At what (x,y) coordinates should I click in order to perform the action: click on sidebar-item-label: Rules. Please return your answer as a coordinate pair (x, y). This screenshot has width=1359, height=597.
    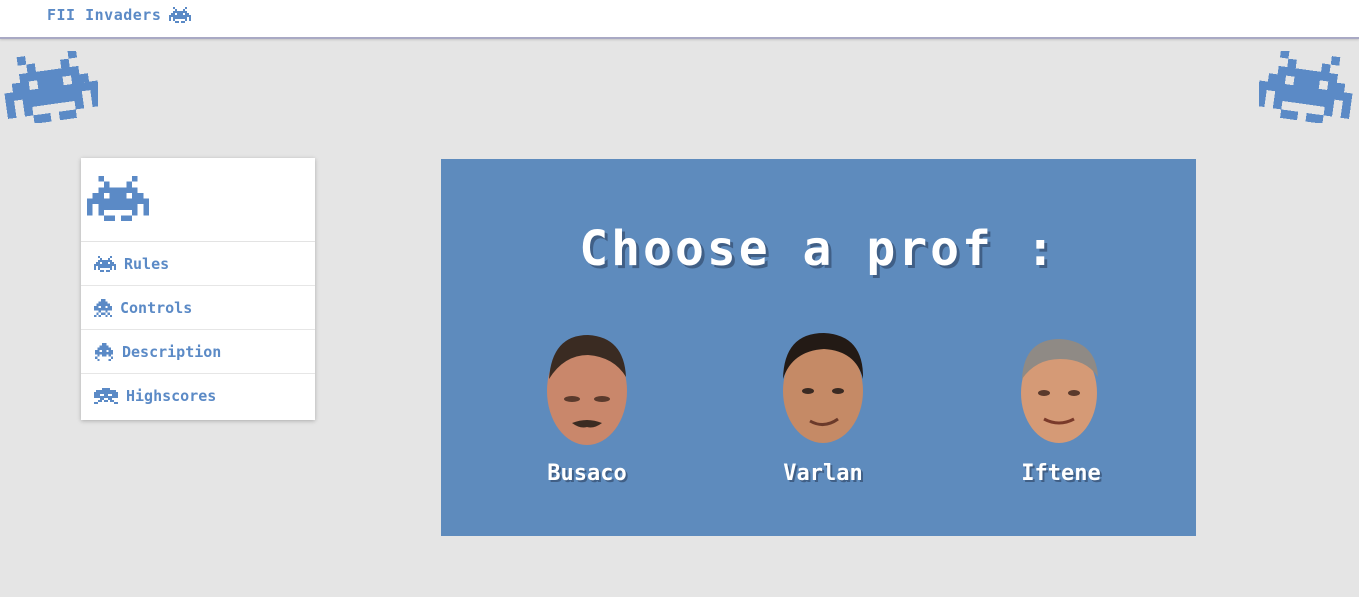
    Looking at the image, I should click on (147, 263).